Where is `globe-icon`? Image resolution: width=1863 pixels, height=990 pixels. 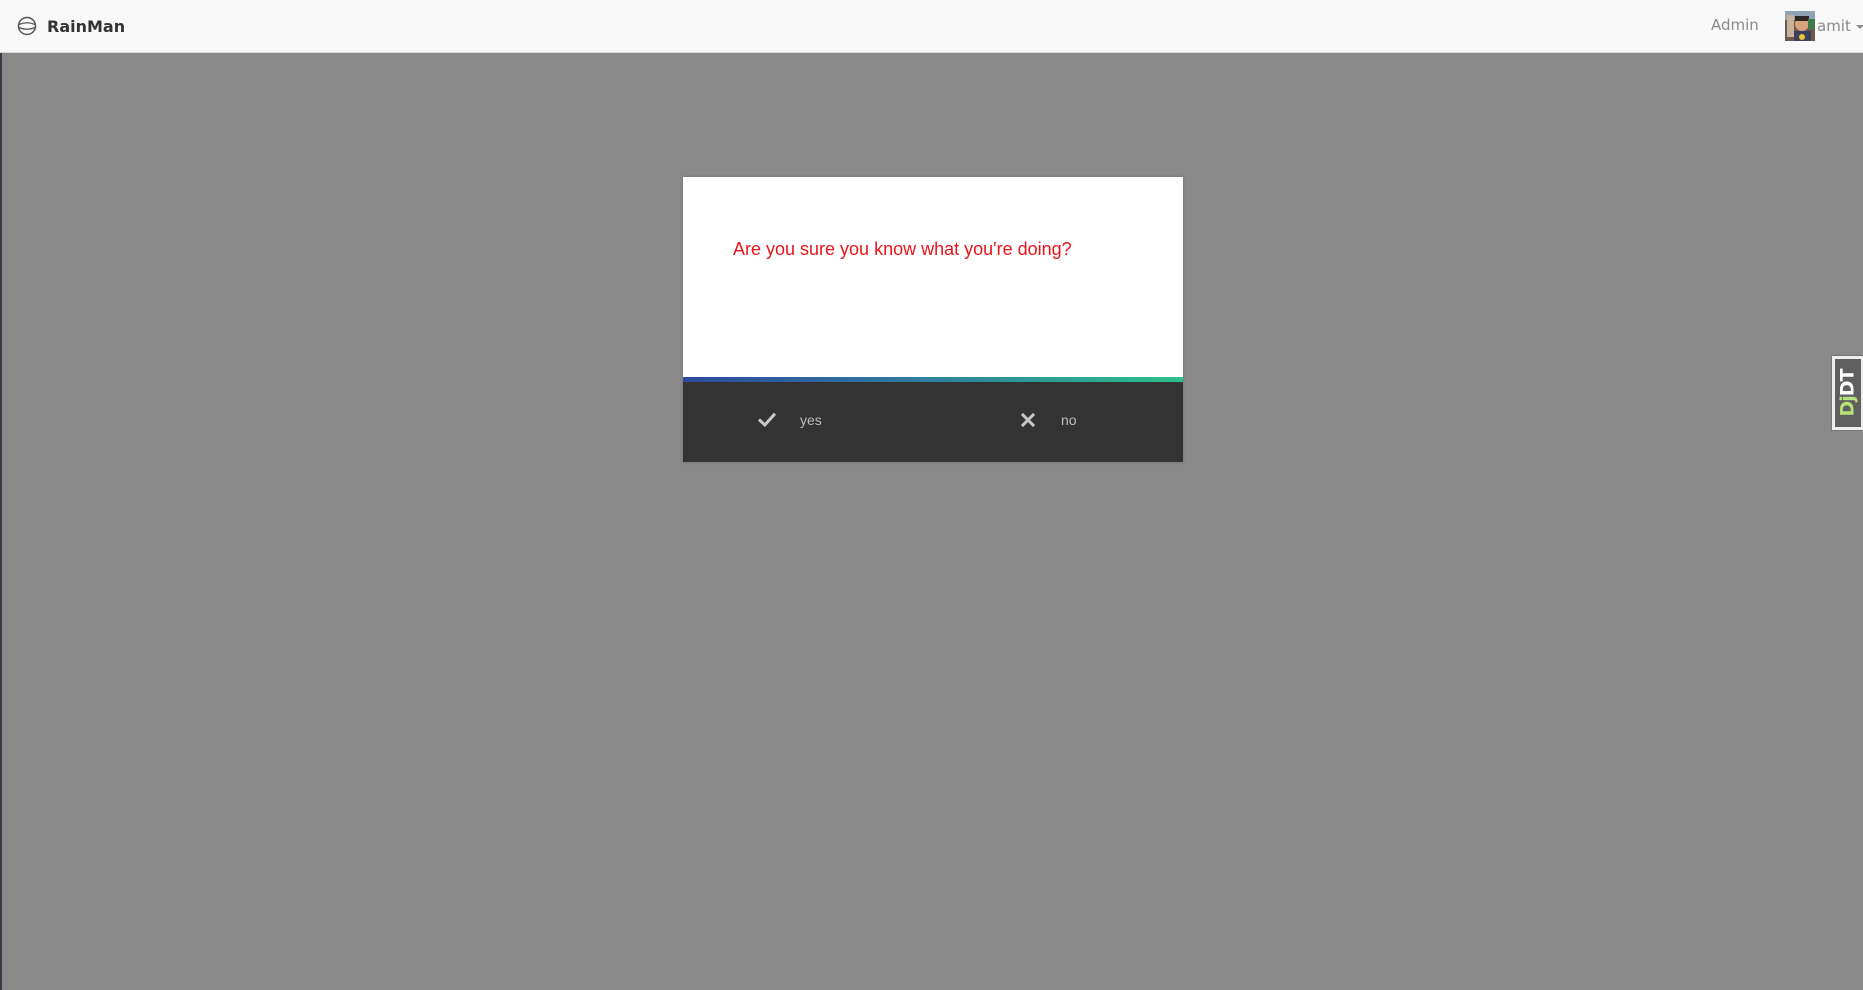 globe-icon is located at coordinates (27, 26).